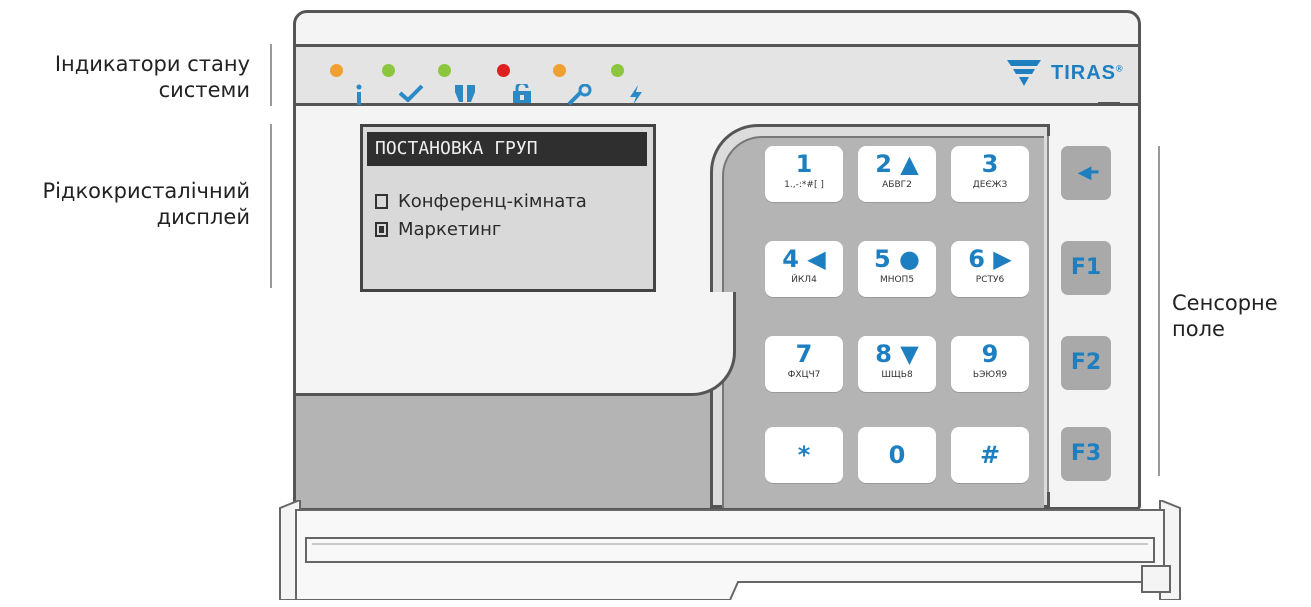 The height and width of the screenshot is (607, 1311). I want to click on key-4: 5 ● МНОП5, so click(897, 269).